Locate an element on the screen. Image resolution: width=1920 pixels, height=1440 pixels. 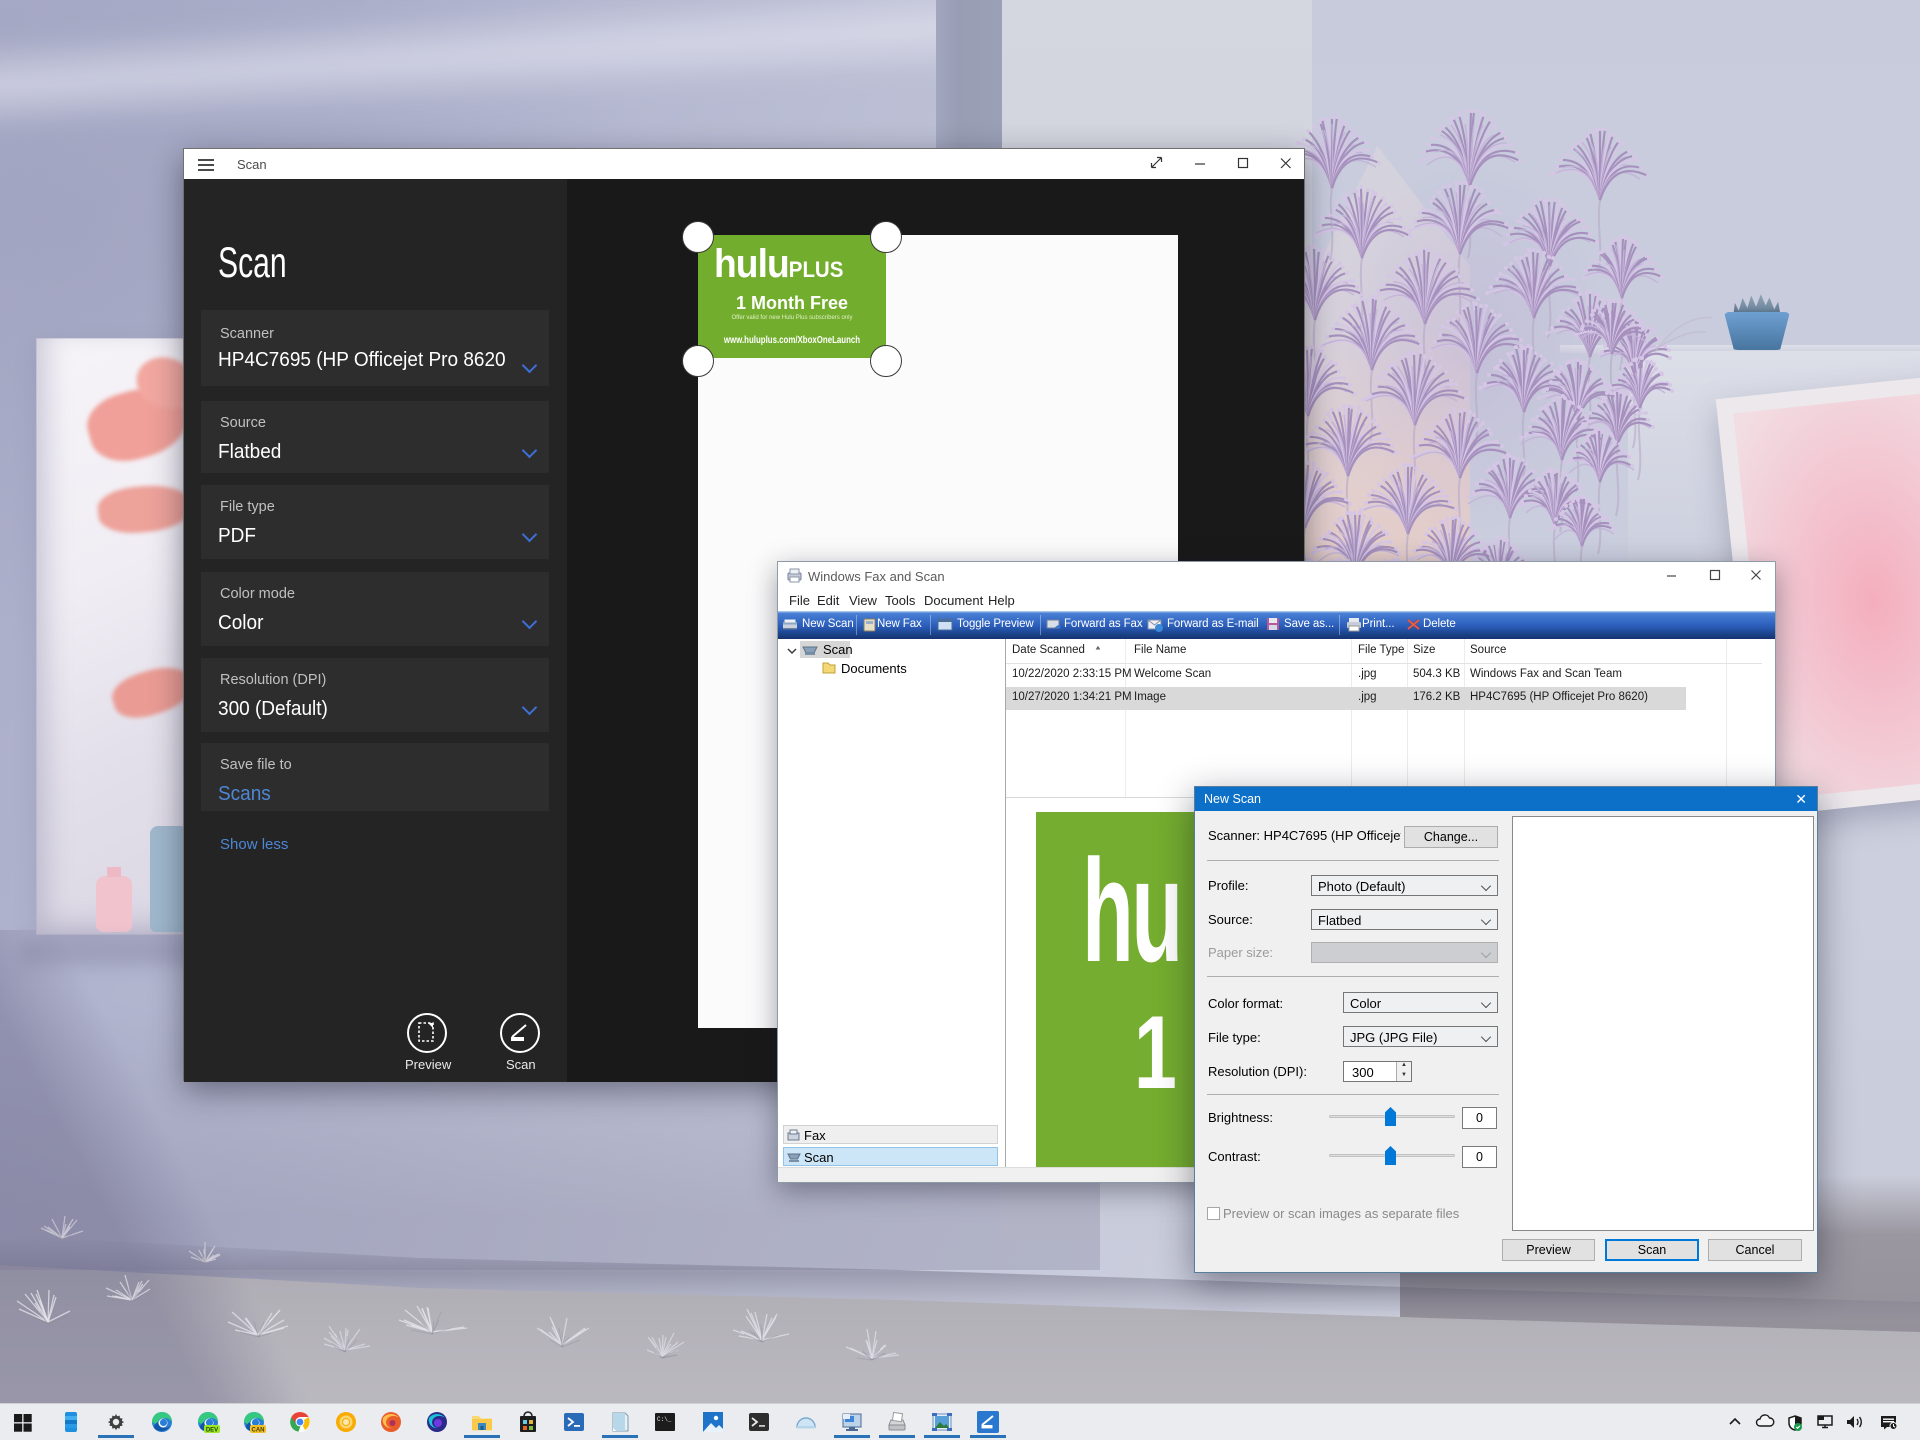
svg-text: DEV is located at coordinates (212, 1431).